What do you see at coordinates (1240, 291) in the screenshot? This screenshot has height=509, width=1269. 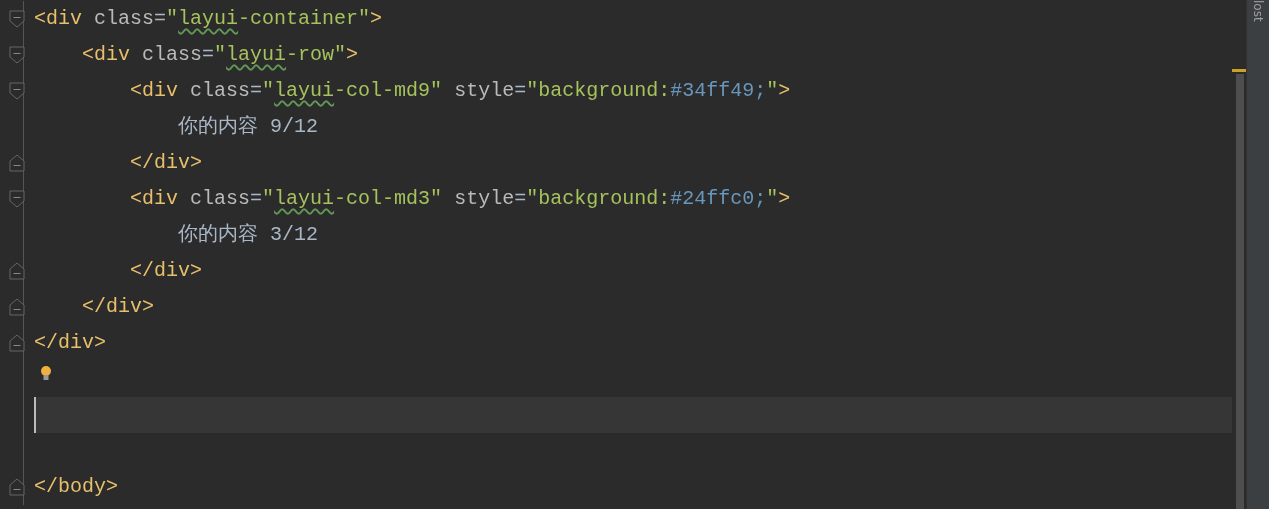 I see `scrollbar-thumb` at bounding box center [1240, 291].